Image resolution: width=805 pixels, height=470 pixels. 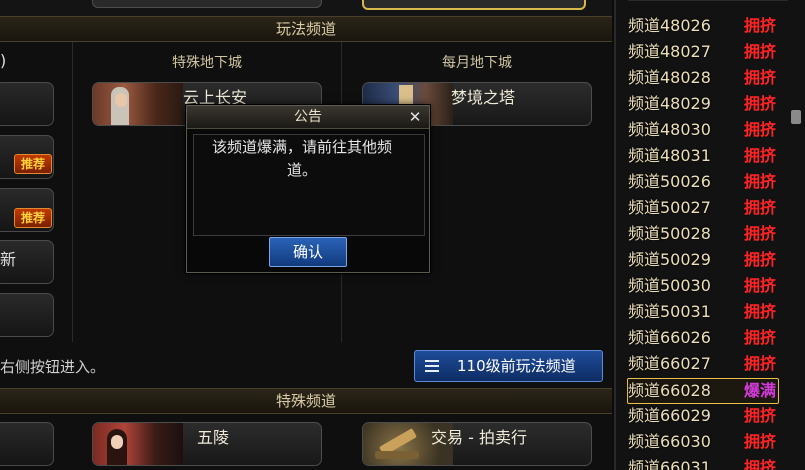 I want to click on column-header-special-dungeon: 特殊地下城, so click(x=207, y=63).